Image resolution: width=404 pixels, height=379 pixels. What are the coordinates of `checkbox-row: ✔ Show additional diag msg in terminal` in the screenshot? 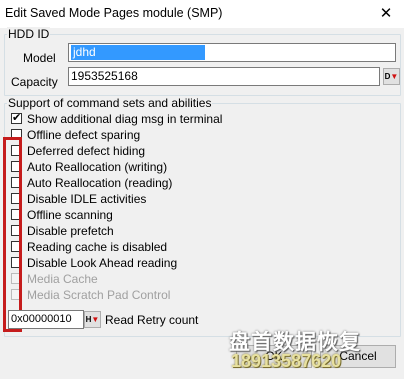 It's located at (138, 119).